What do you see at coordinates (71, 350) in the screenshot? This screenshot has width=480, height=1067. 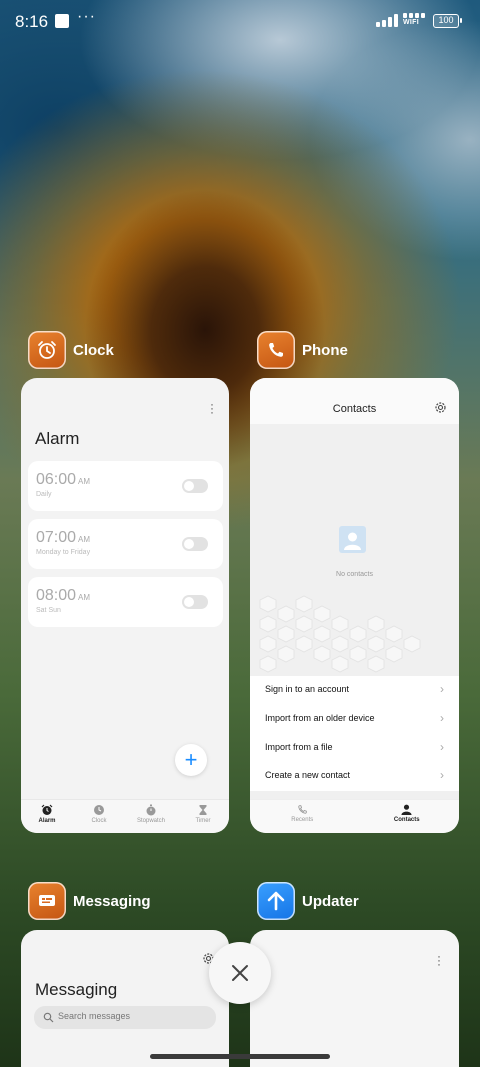 I see `app-header-clock: Clock` at bounding box center [71, 350].